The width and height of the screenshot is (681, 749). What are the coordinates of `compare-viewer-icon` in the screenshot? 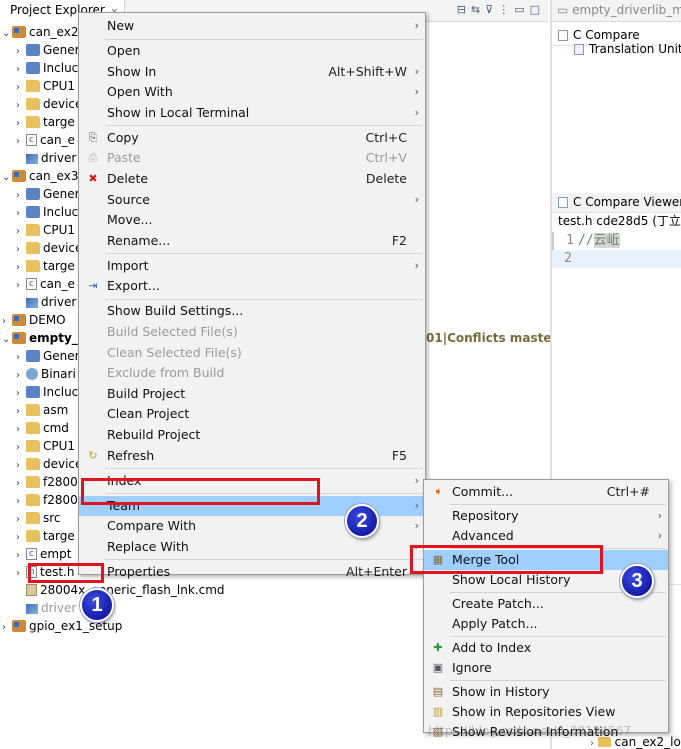 It's located at (563, 202).